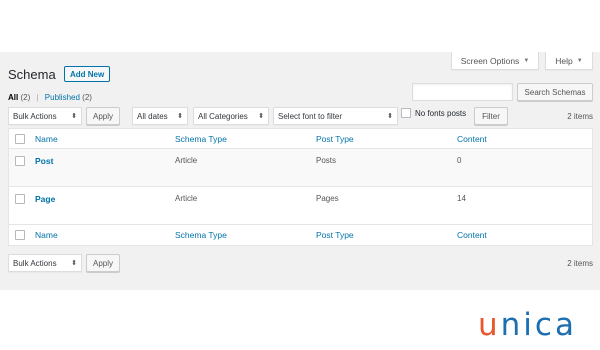 This screenshot has height=350, width=600. I want to click on no-fonts-posts-checkbox, so click(406, 113).